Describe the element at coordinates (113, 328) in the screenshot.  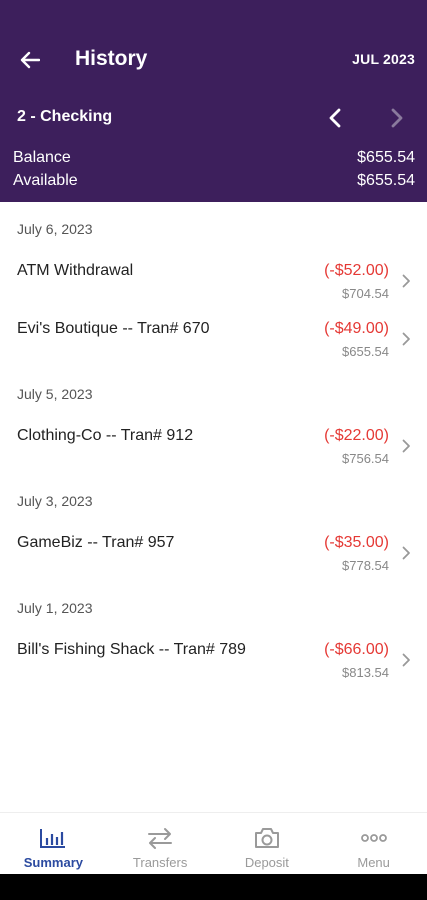
I see `transaction-description: Evi's Boutique -- Tran# 670` at that location.